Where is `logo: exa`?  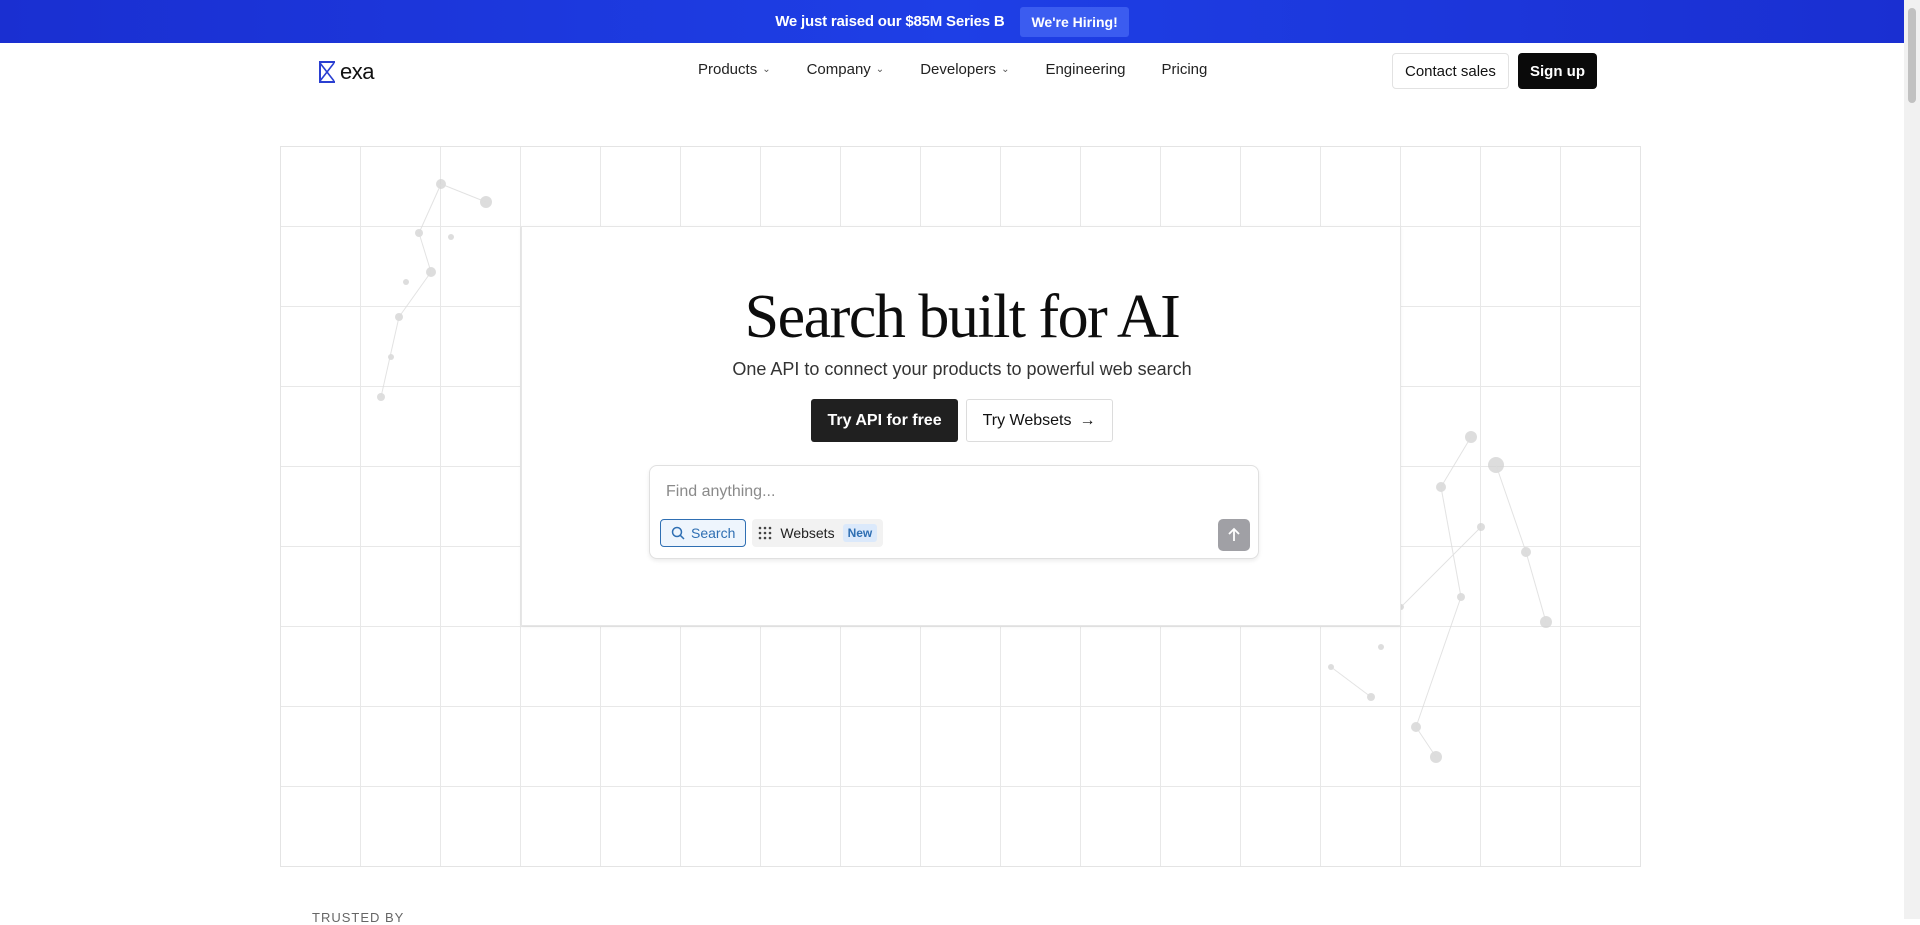 logo: exa is located at coordinates (346, 72).